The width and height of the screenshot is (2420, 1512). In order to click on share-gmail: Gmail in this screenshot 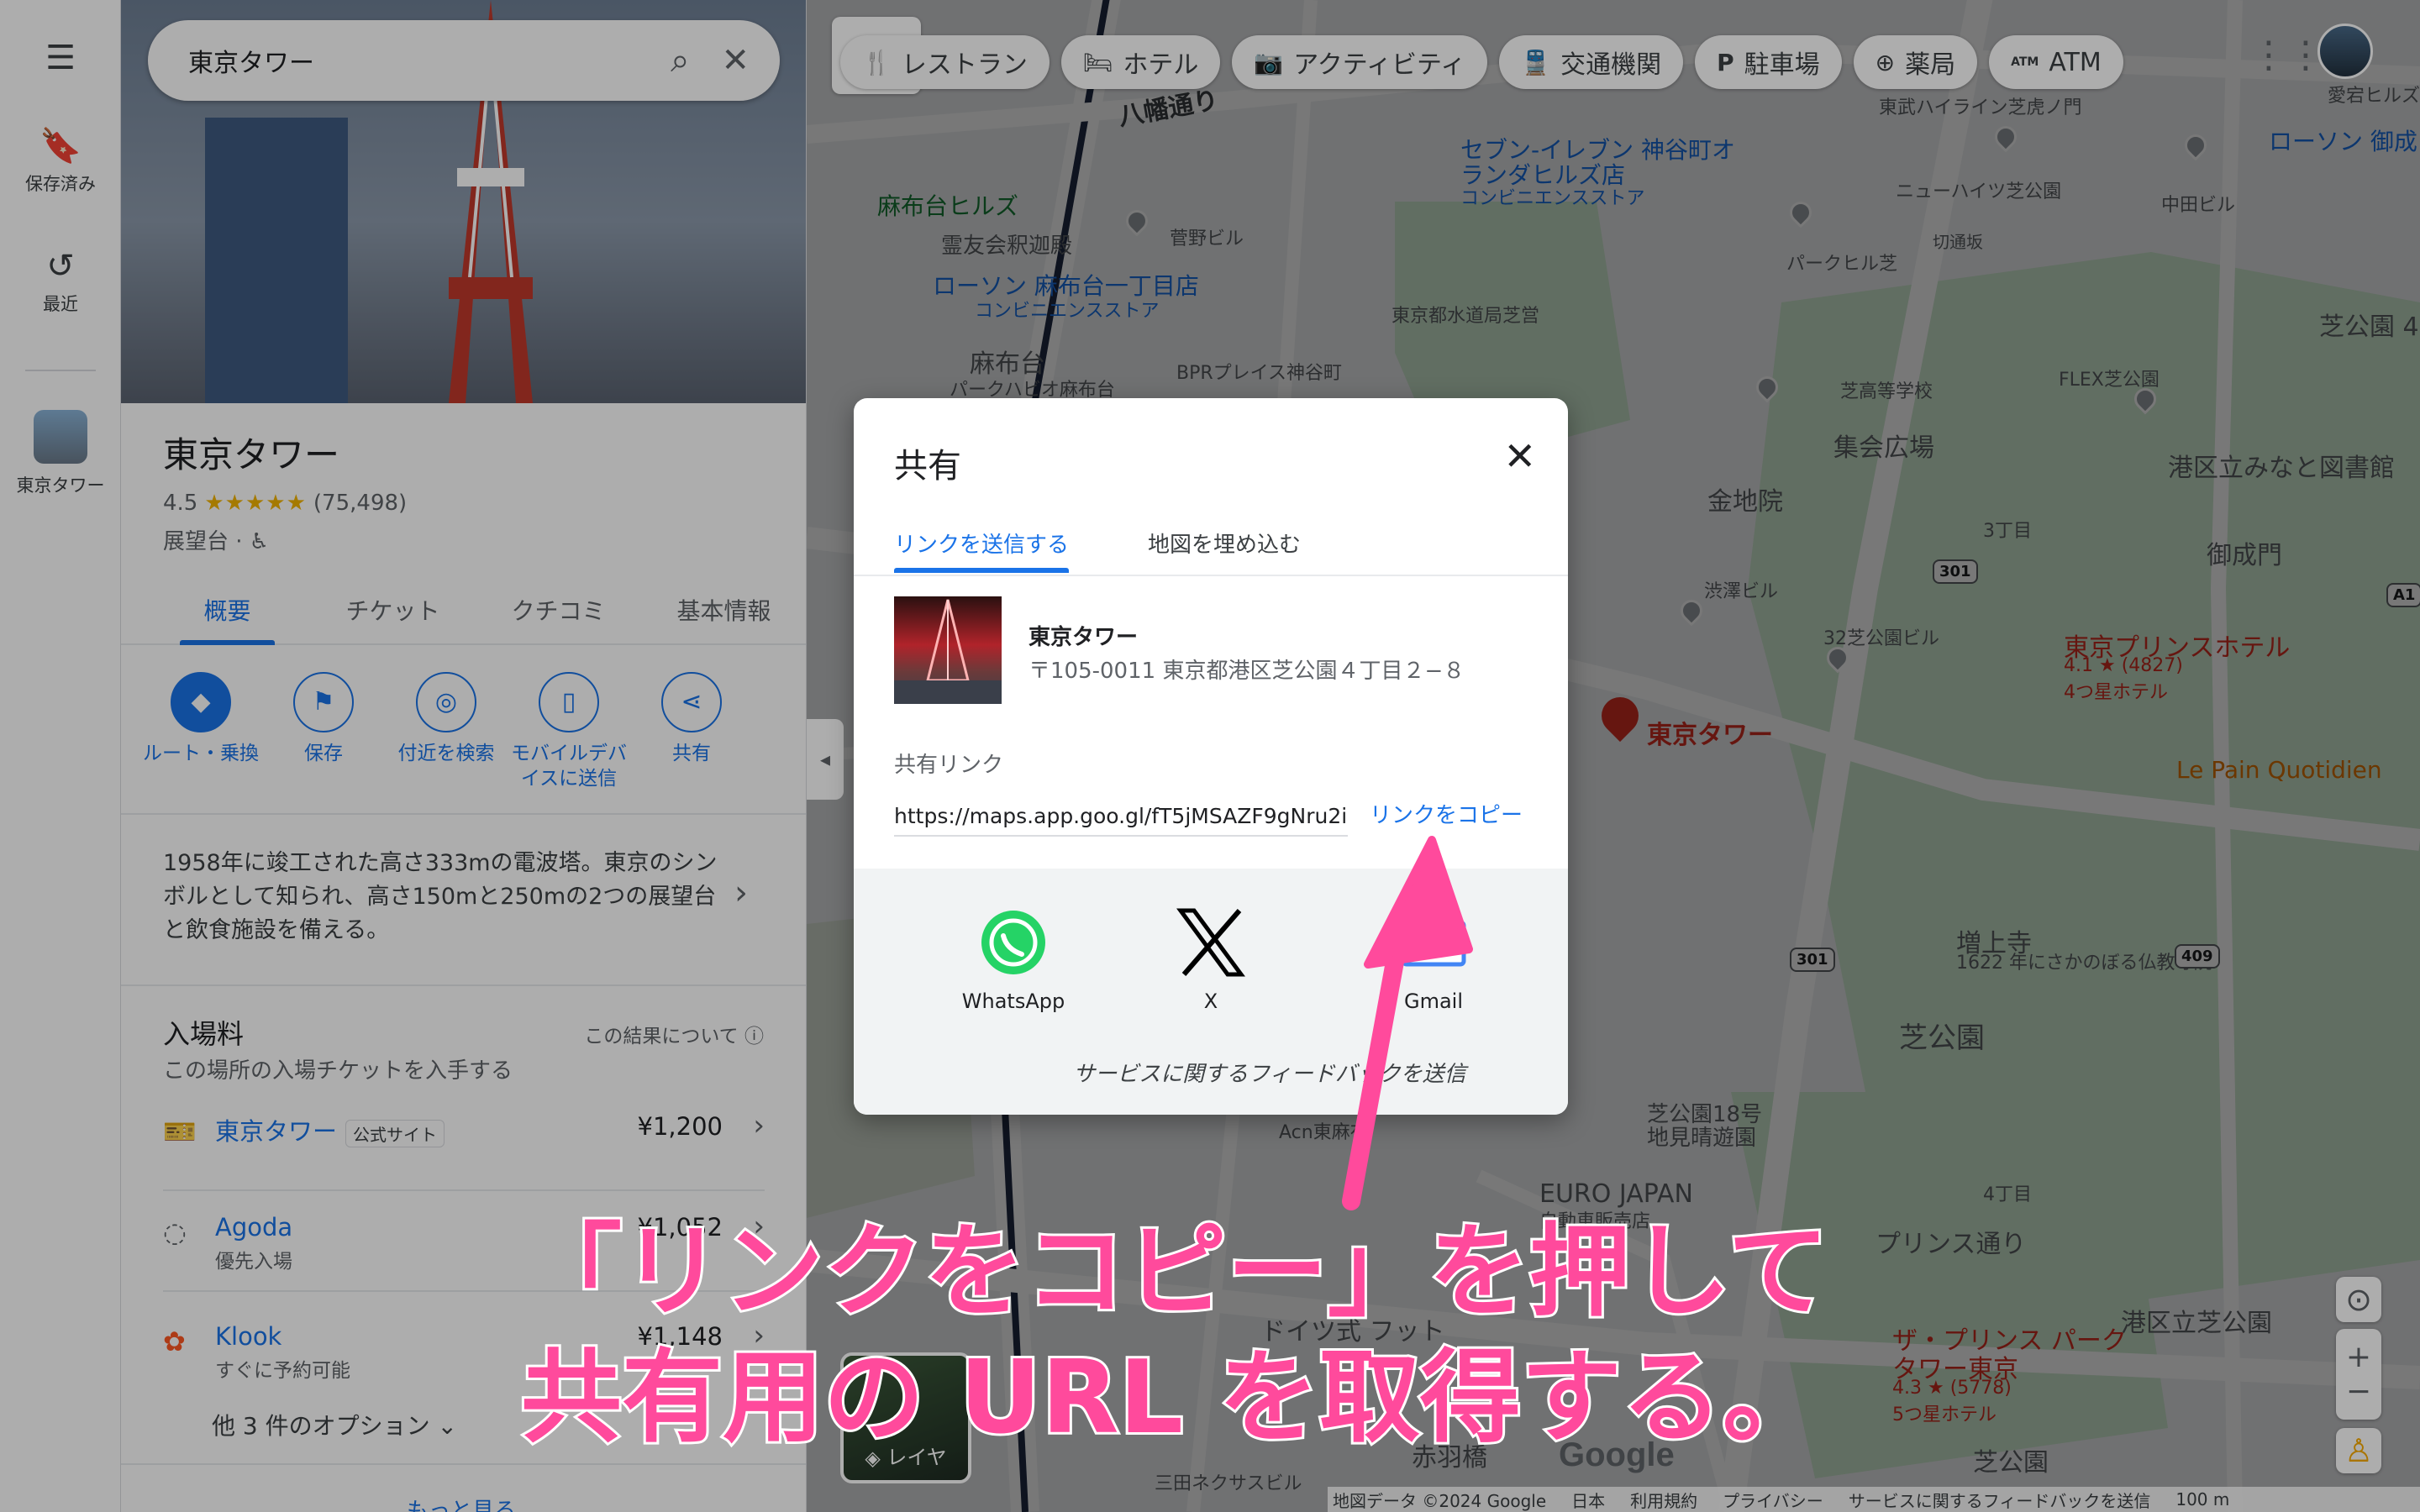, I will do `click(1434, 960)`.